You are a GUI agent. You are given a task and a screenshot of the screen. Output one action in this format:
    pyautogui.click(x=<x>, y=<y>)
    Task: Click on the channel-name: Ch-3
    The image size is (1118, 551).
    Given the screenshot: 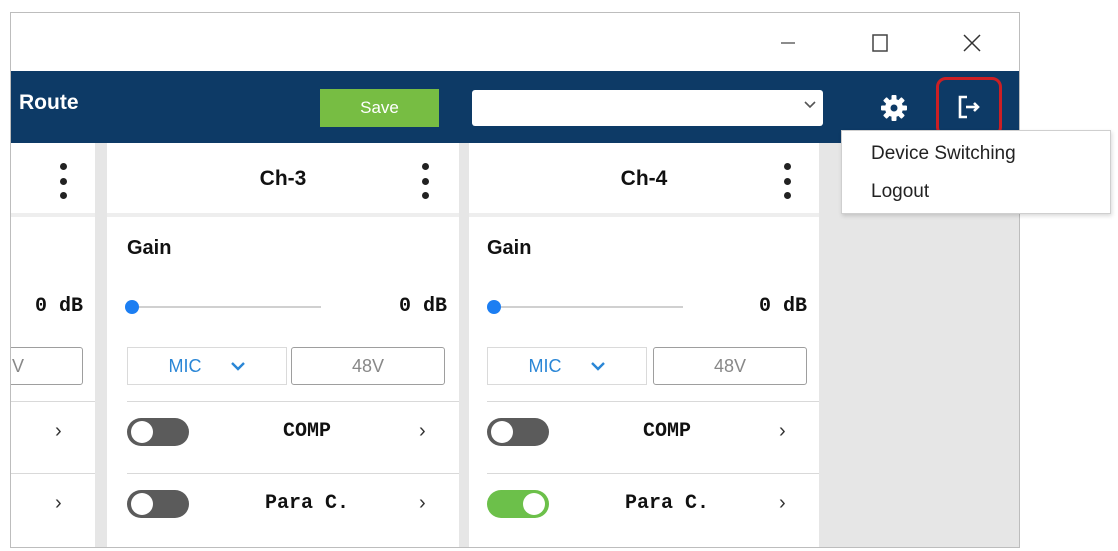 What is the action you would take?
    pyautogui.click(x=283, y=178)
    